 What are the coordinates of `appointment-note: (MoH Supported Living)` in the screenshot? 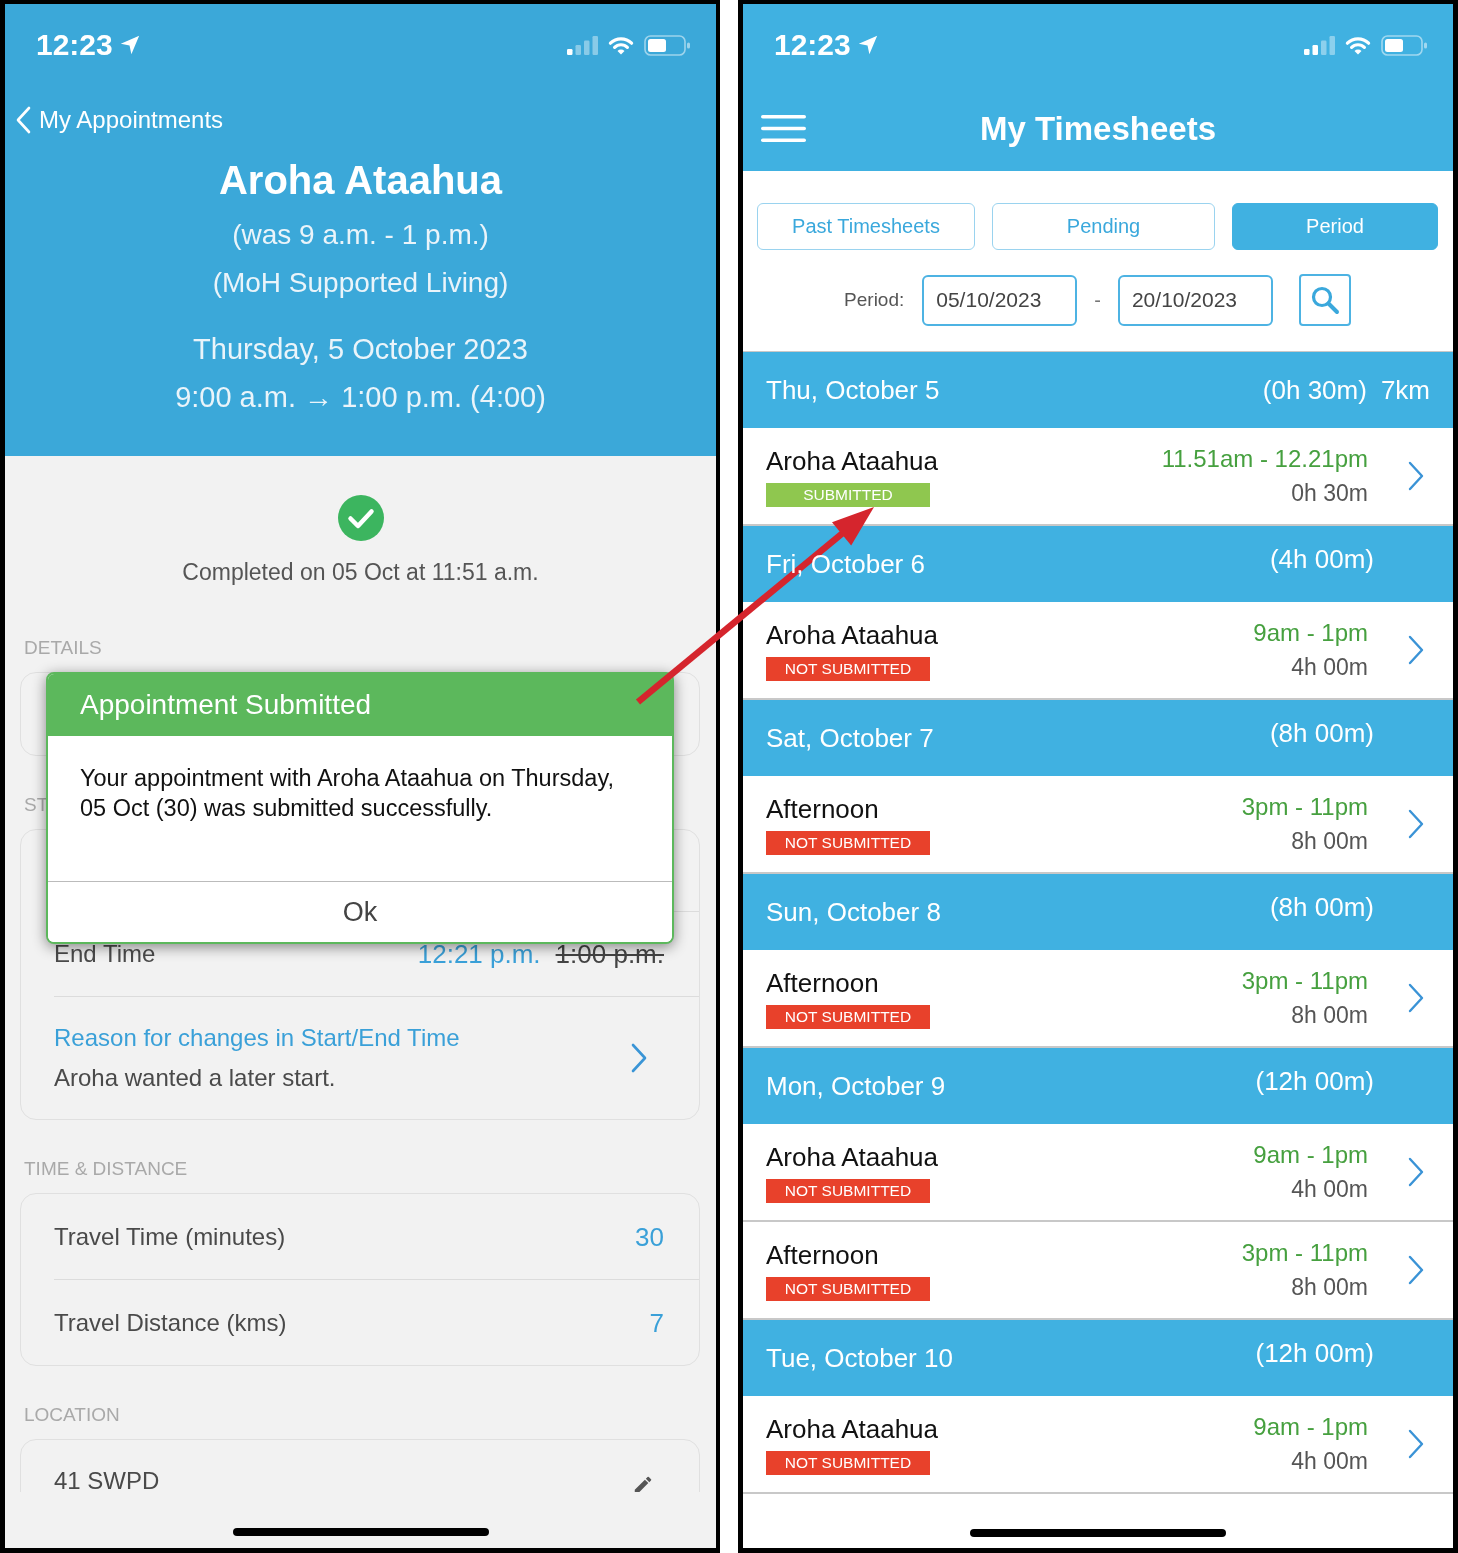 It's located at (360, 283).